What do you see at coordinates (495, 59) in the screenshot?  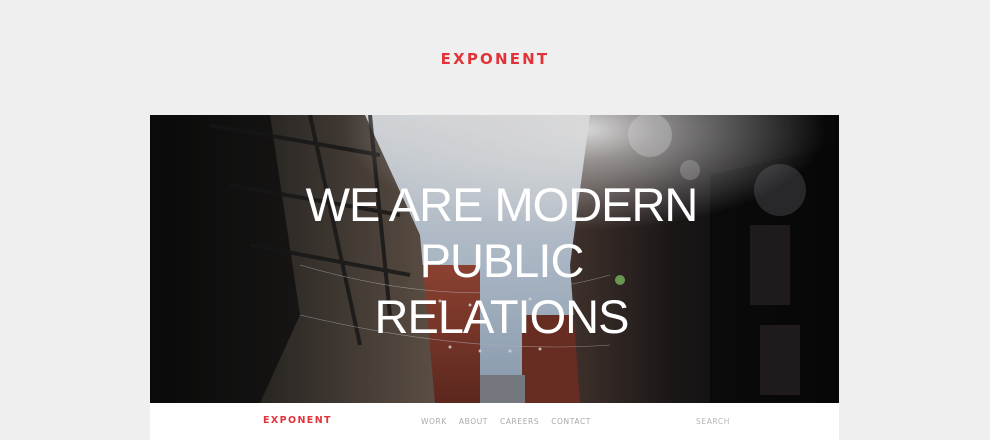 I see `header-logo: EXPONENT` at bounding box center [495, 59].